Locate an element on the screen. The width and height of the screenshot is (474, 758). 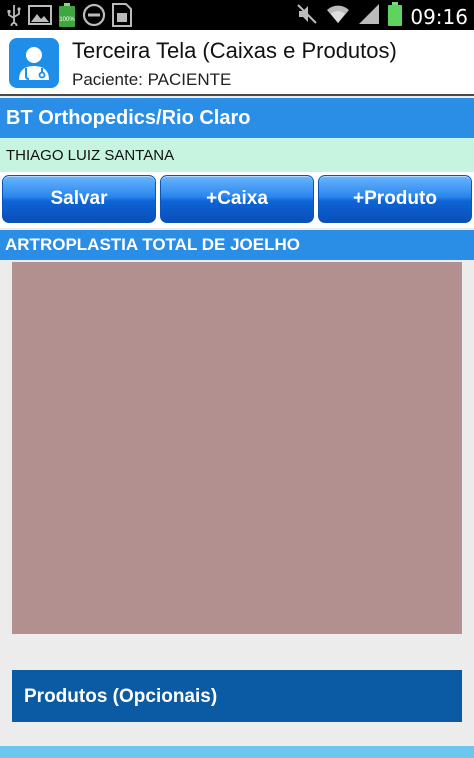
add-product-button: +Produto is located at coordinates (395, 199).